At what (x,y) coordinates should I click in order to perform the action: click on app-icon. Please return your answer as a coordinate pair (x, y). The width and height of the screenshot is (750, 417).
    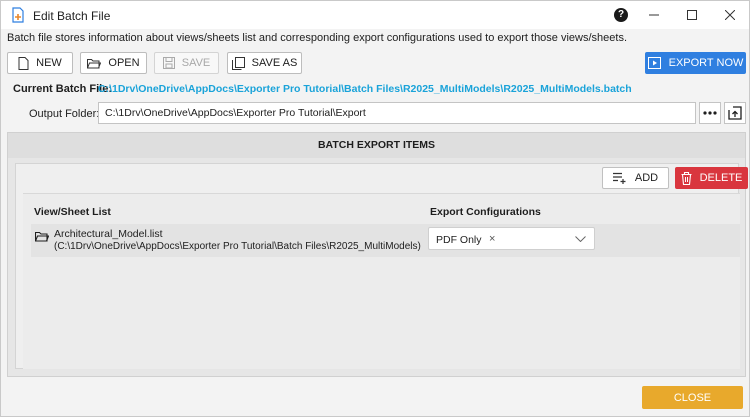
    Looking at the image, I should click on (18, 15).